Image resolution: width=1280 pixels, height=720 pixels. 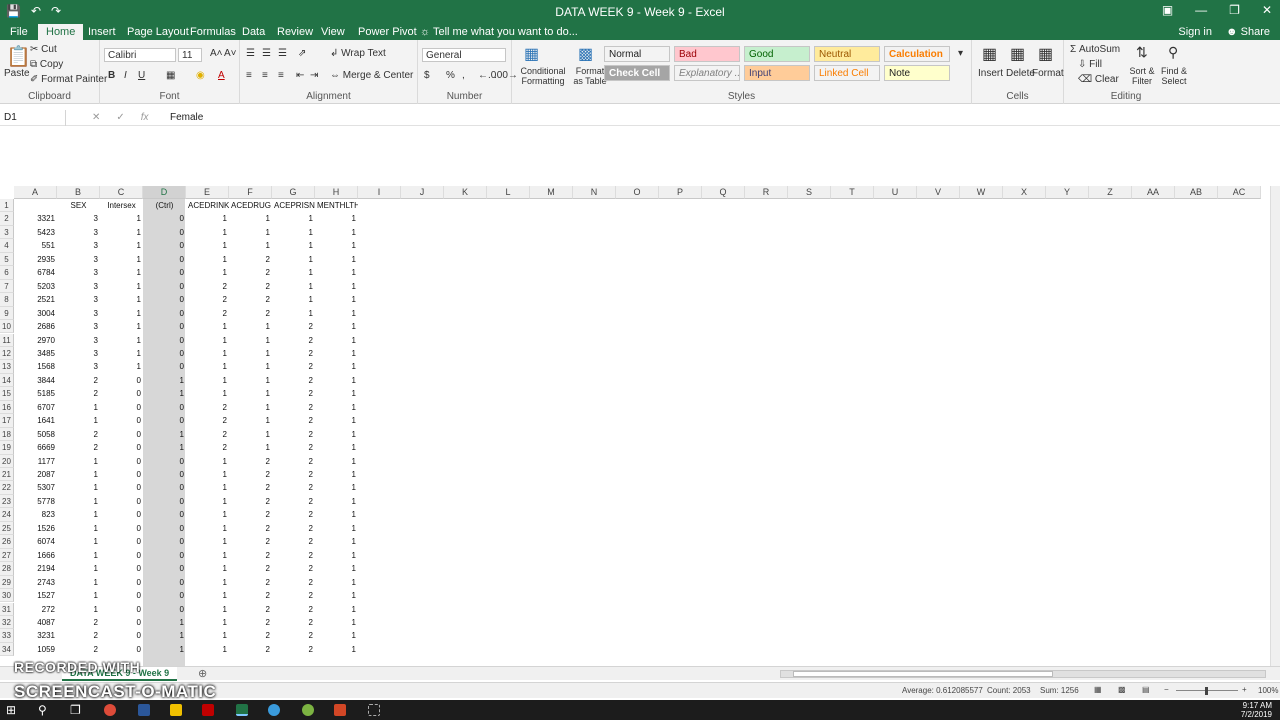 I want to click on ribbon-display-icon: ▣, so click(x=1167, y=10).